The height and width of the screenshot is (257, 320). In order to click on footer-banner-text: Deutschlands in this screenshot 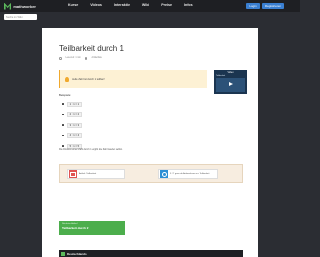, I will do `click(77, 253)`.